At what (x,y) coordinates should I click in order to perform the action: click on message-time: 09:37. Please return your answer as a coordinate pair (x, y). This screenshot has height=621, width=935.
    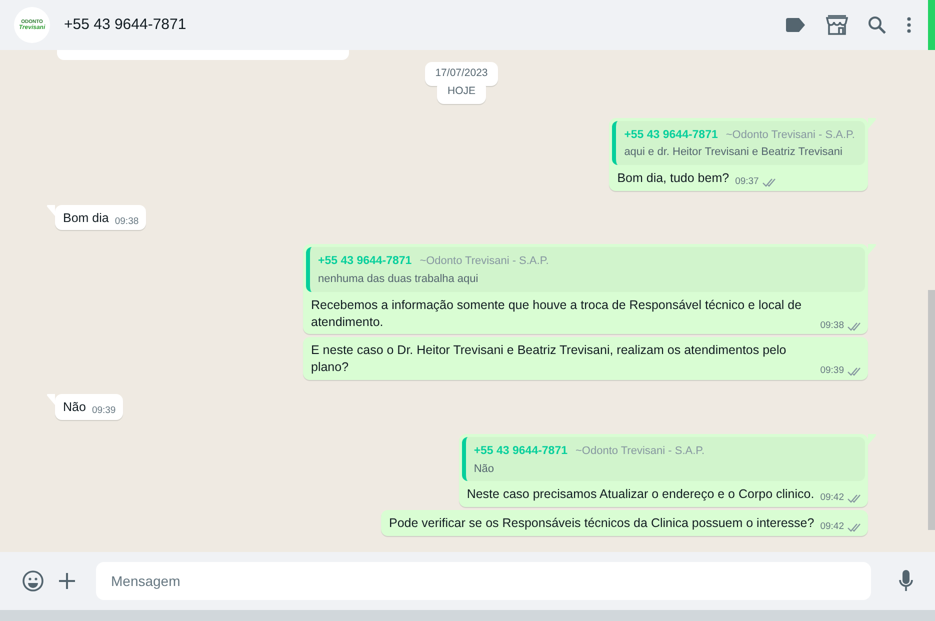
    Looking at the image, I should click on (747, 182).